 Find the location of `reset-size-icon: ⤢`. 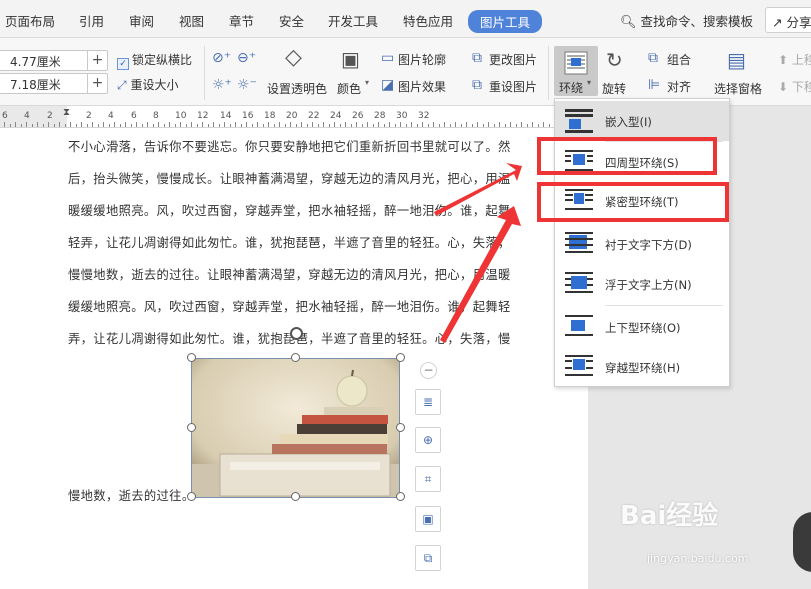

reset-size-icon: ⤢ is located at coordinates (122, 85).